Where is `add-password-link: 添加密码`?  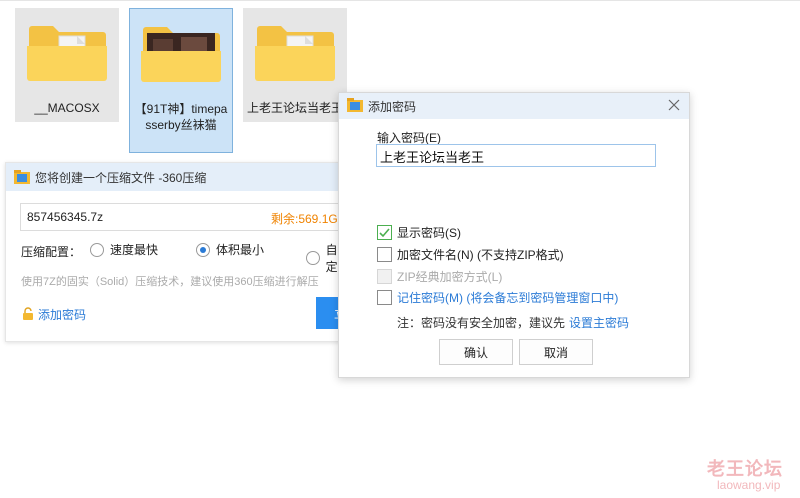 add-password-link: 添加密码 is located at coordinates (54, 314).